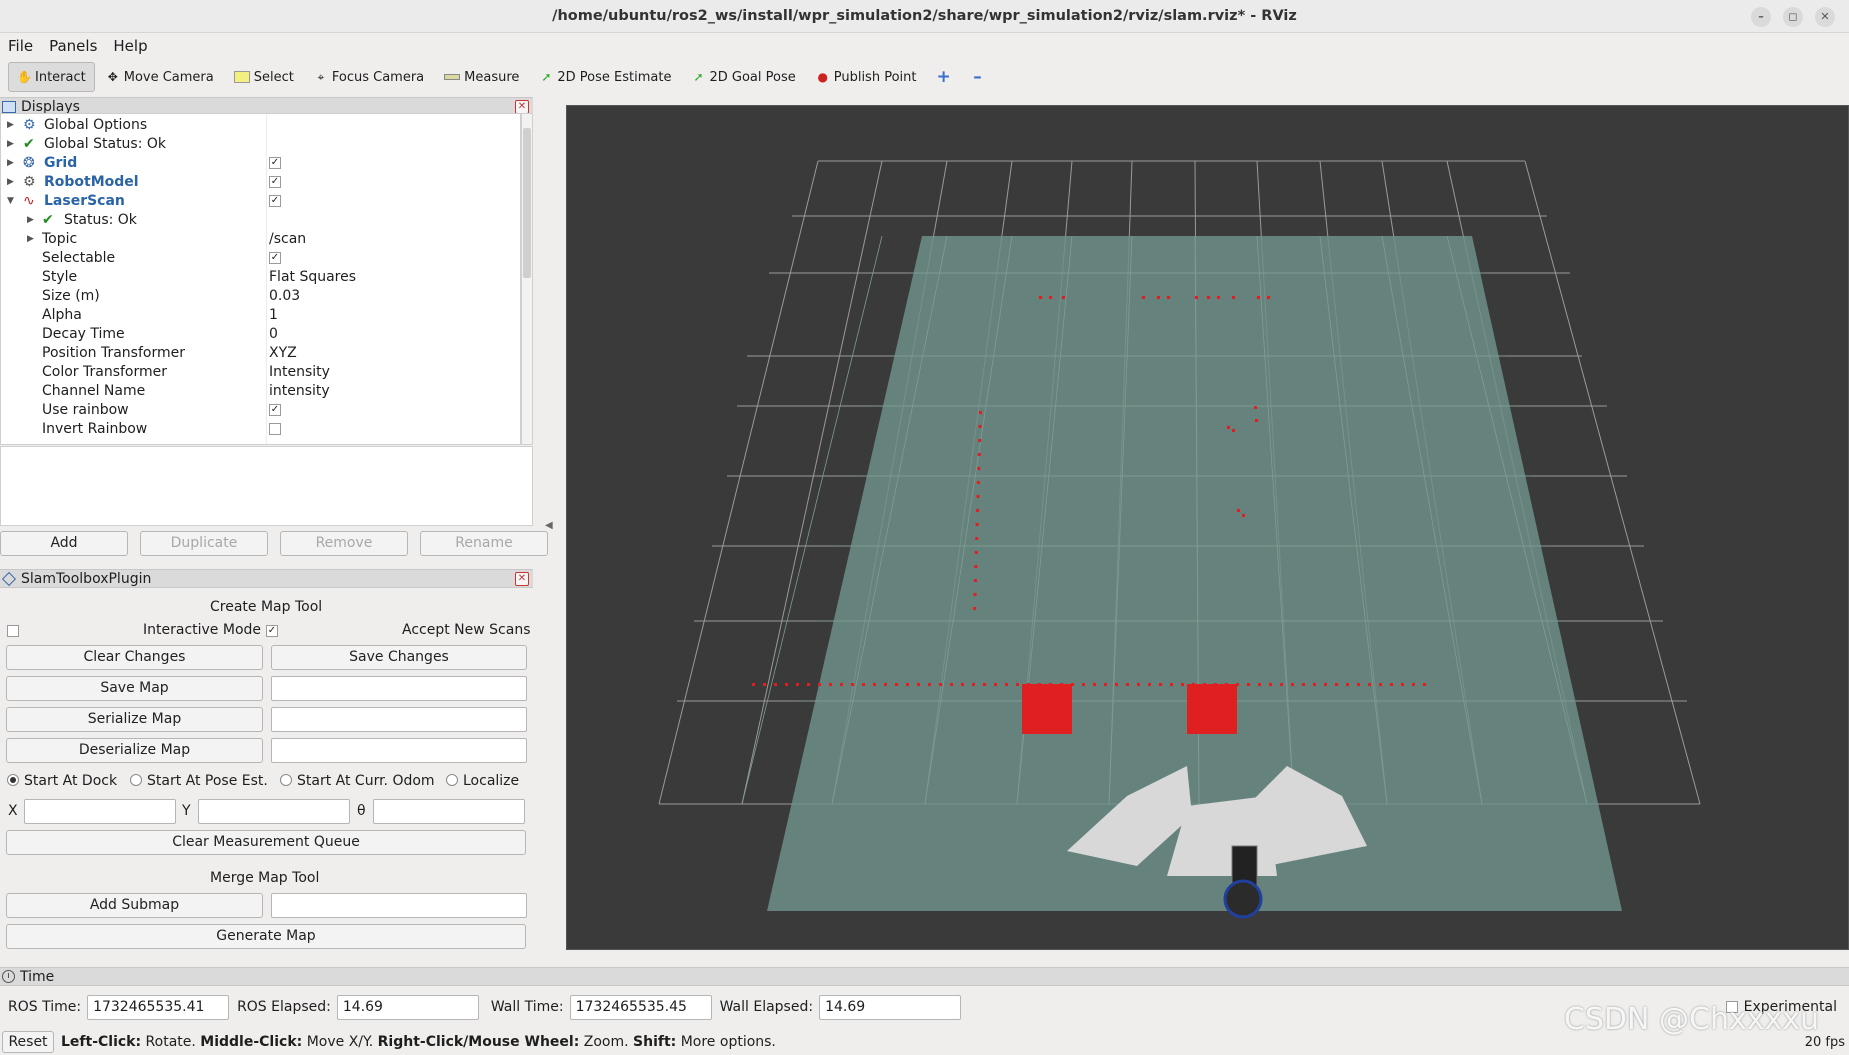 The height and width of the screenshot is (1055, 1849). Describe the element at coordinates (357, 781) in the screenshot. I see `start-at-odom-radio: Start At Curr. Odom` at that location.